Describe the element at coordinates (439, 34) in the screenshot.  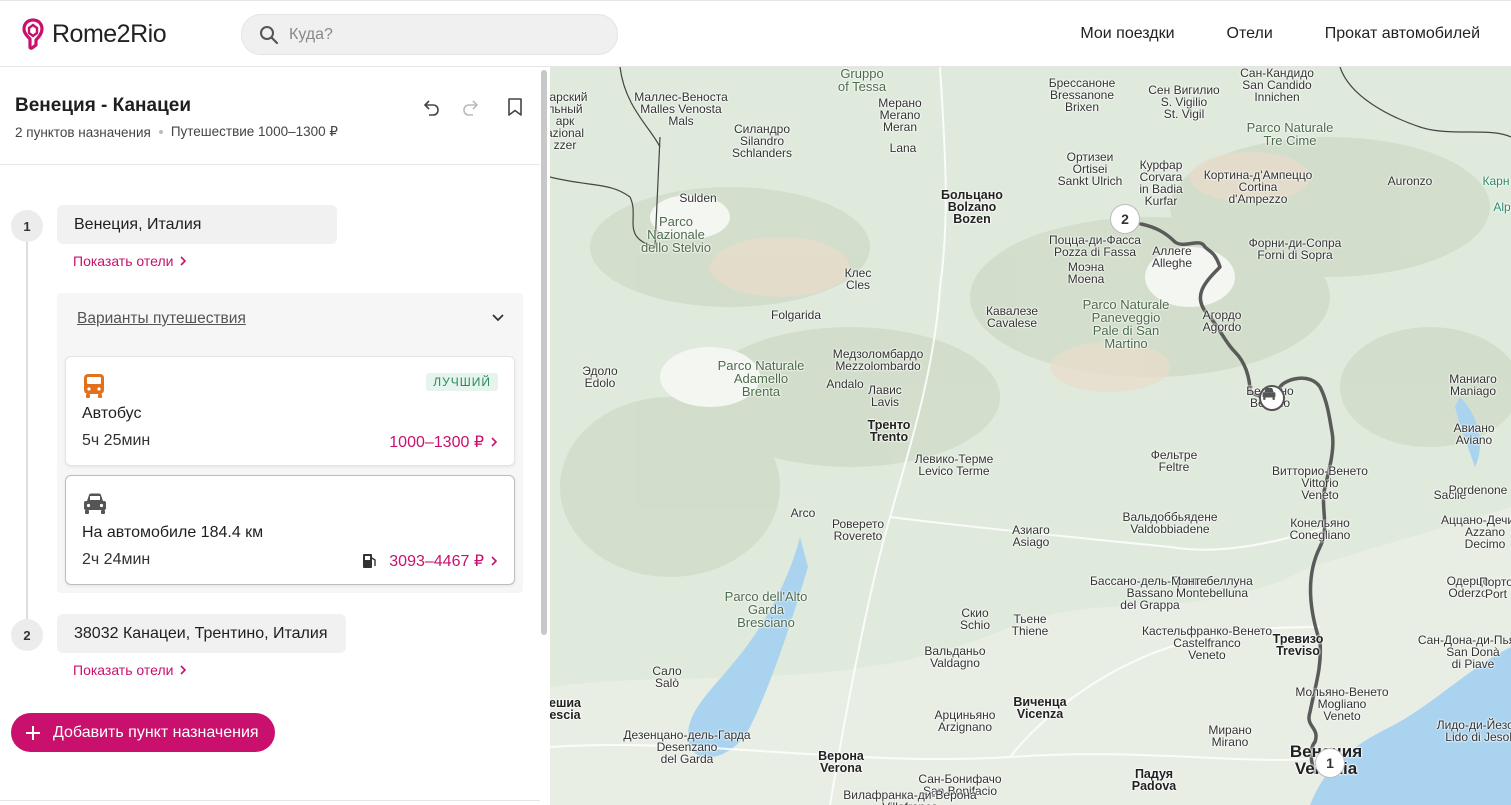
I see `search-input` at that location.